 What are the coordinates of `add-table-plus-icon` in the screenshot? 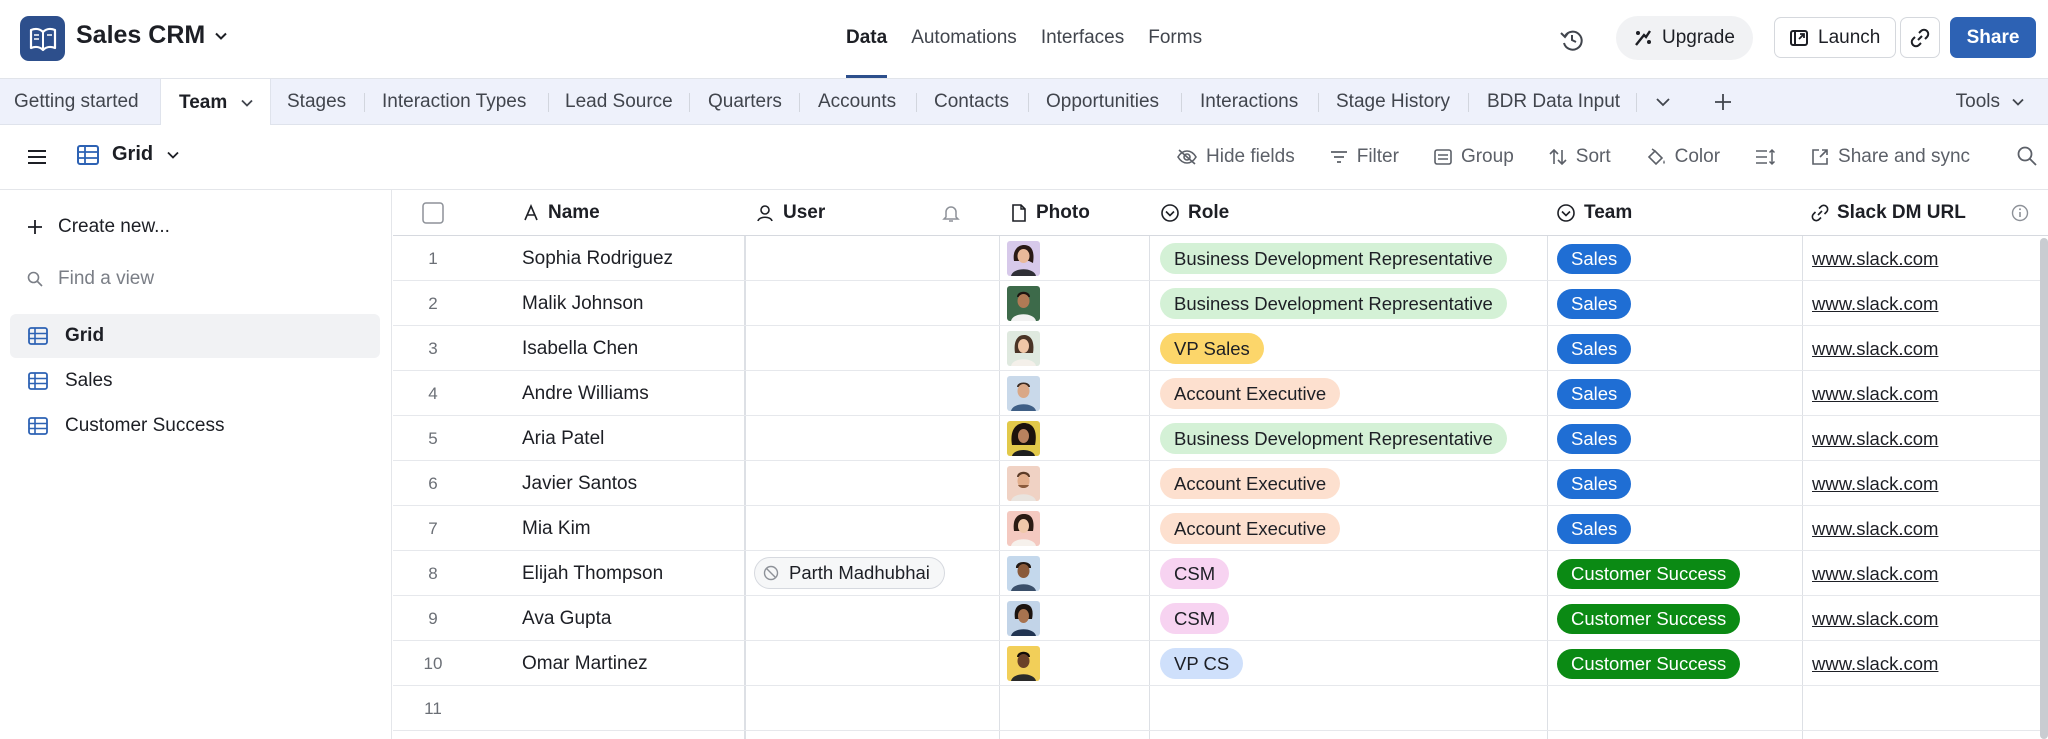 It's located at (1723, 102).